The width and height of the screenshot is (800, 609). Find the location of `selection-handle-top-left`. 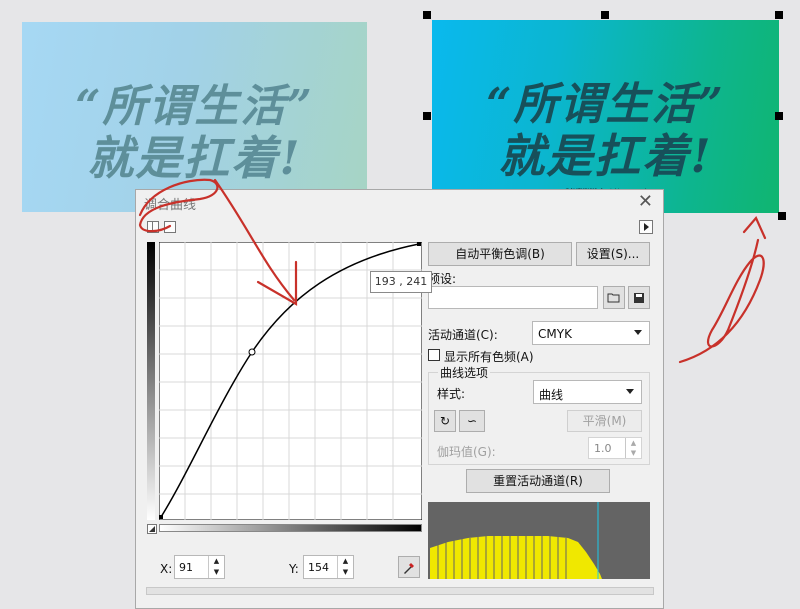

selection-handle-top-left is located at coordinates (427, 15).